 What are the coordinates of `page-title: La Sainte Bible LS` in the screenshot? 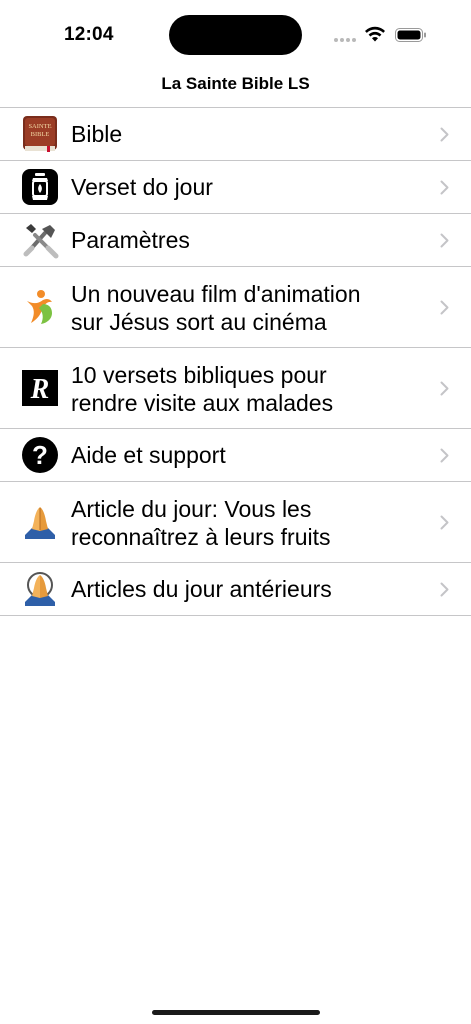 It's located at (235, 83).